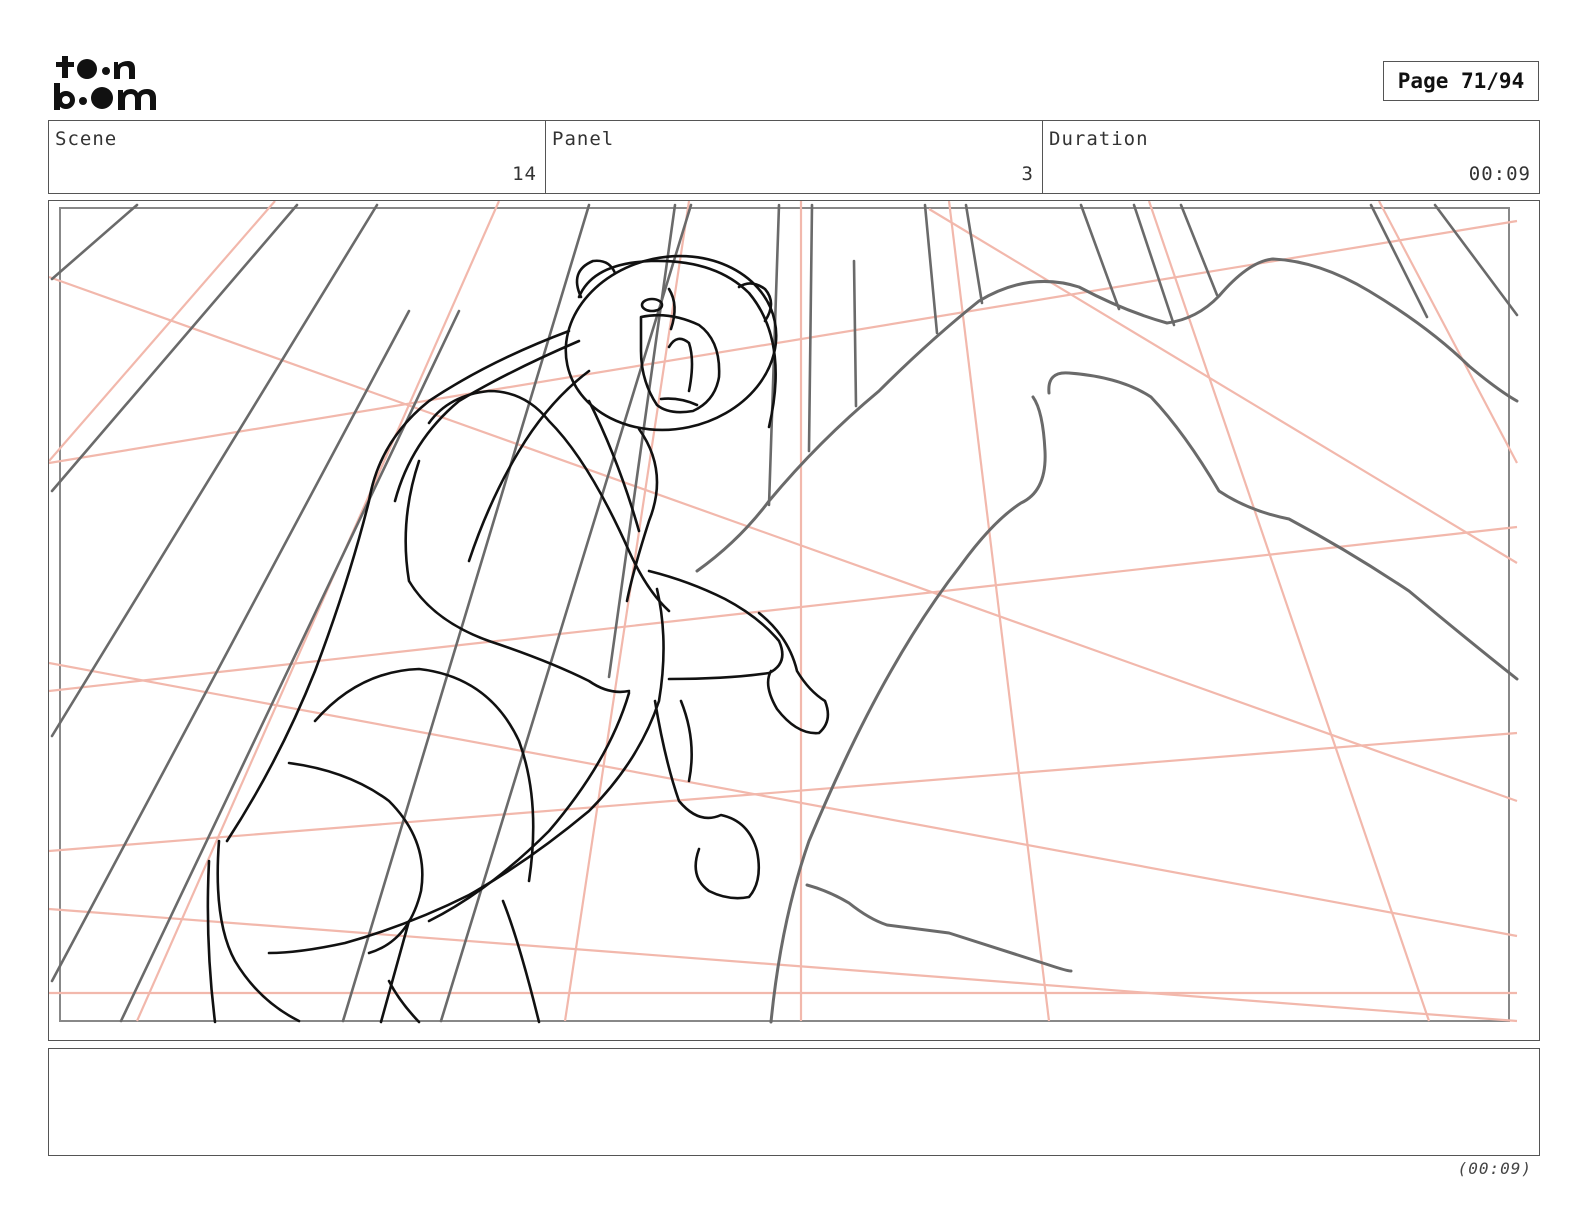 This screenshot has width=1584, height=1224. Describe the element at coordinates (1499, 174) in the screenshot. I see `duration-value: 00:09` at that location.